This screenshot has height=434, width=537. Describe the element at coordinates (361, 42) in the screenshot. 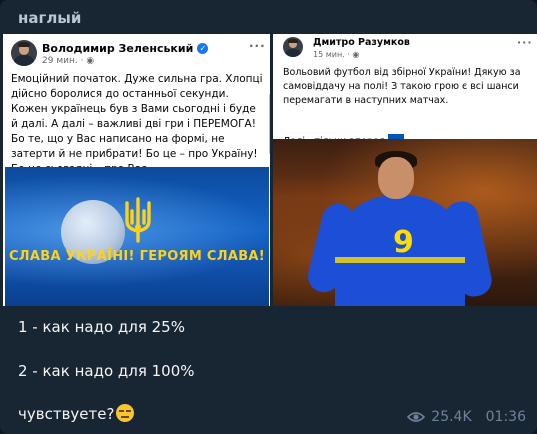

I see `post-author: Дмитро Разумков` at that location.